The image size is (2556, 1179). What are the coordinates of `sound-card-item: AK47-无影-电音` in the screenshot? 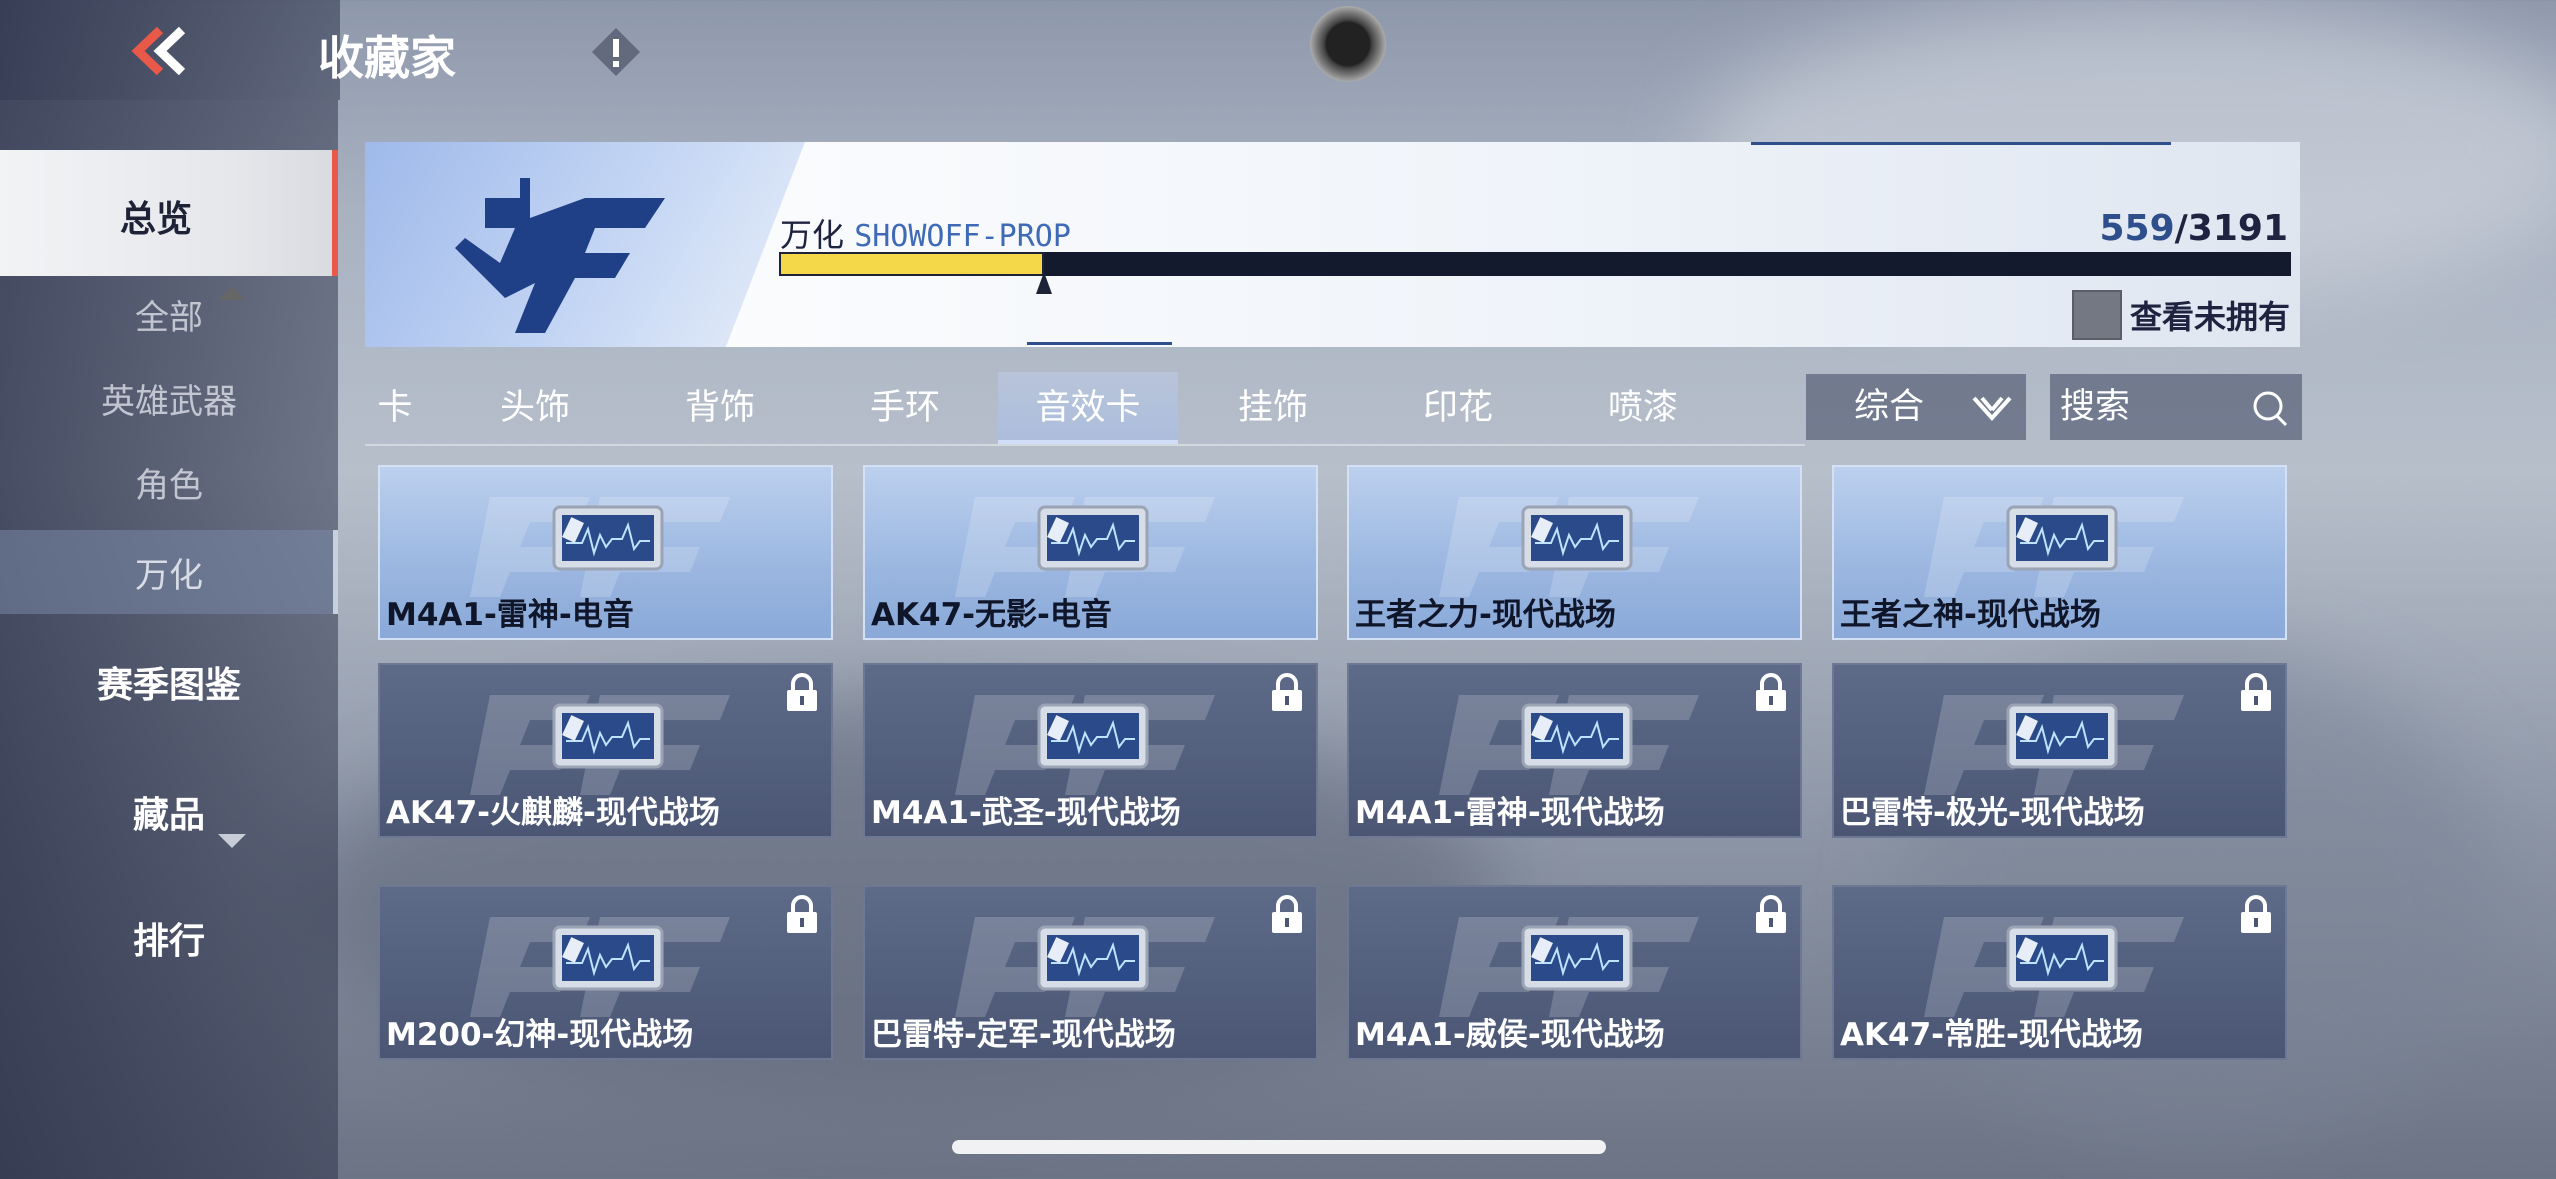 It's located at (1090, 552).